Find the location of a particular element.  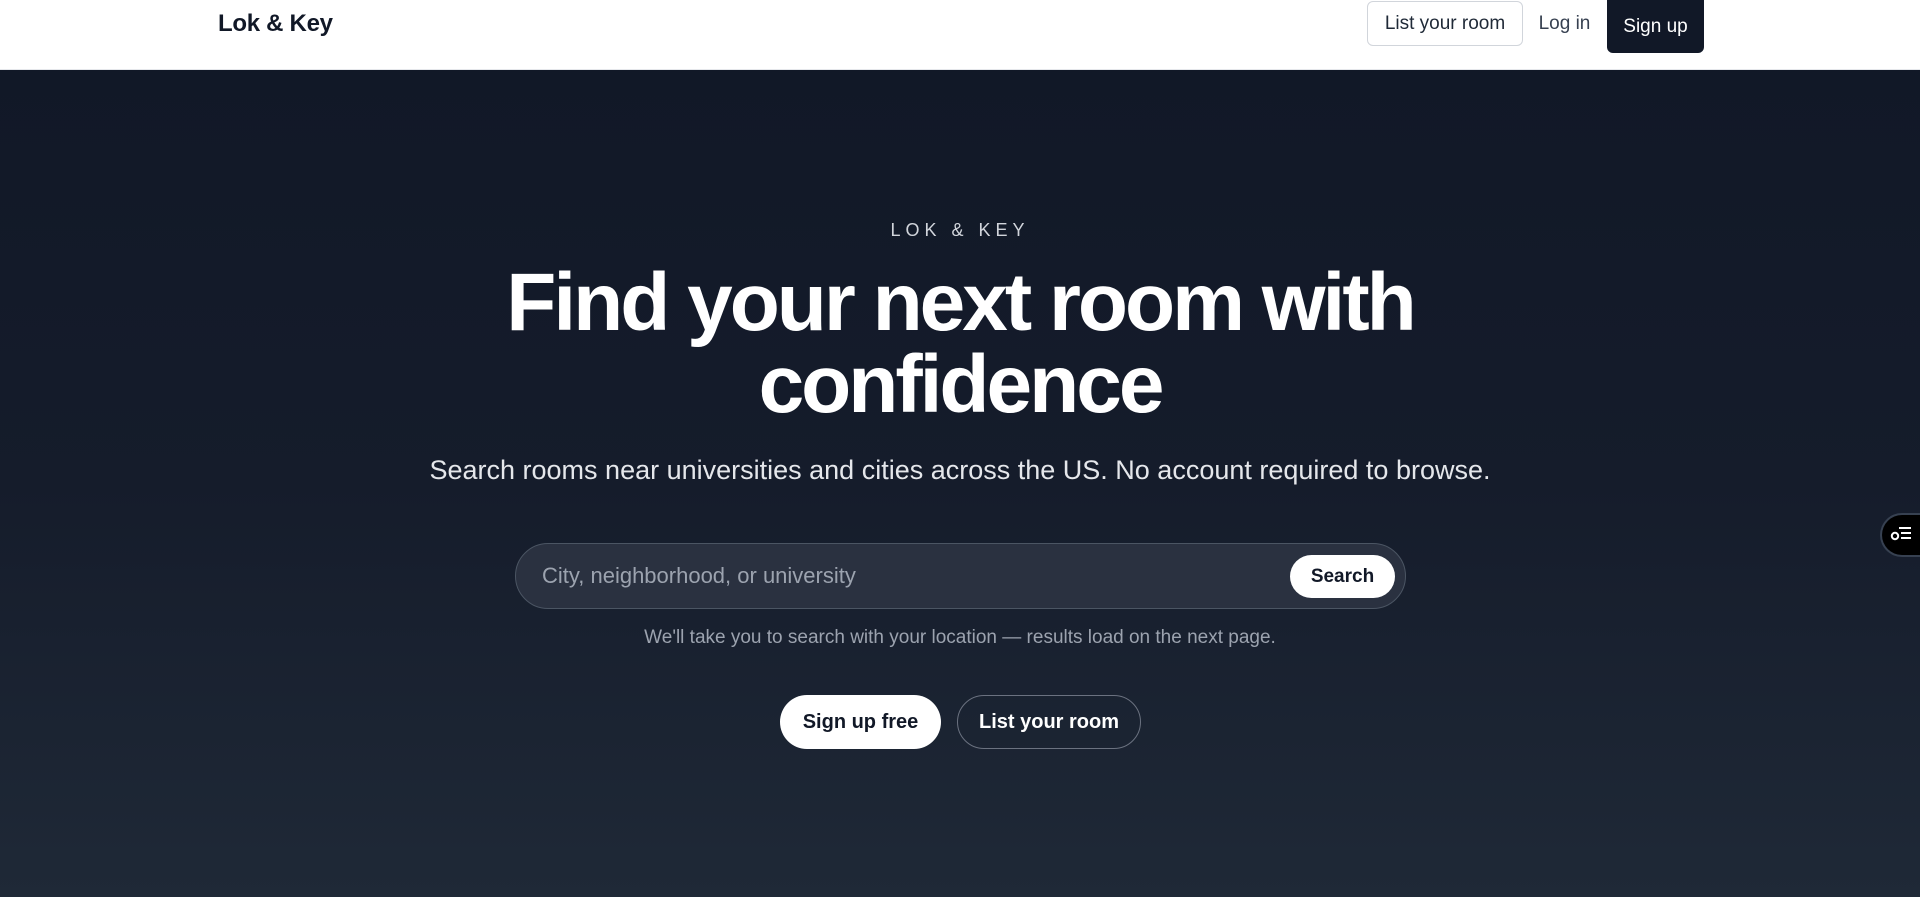

search-button: Search is located at coordinates (1342, 576).